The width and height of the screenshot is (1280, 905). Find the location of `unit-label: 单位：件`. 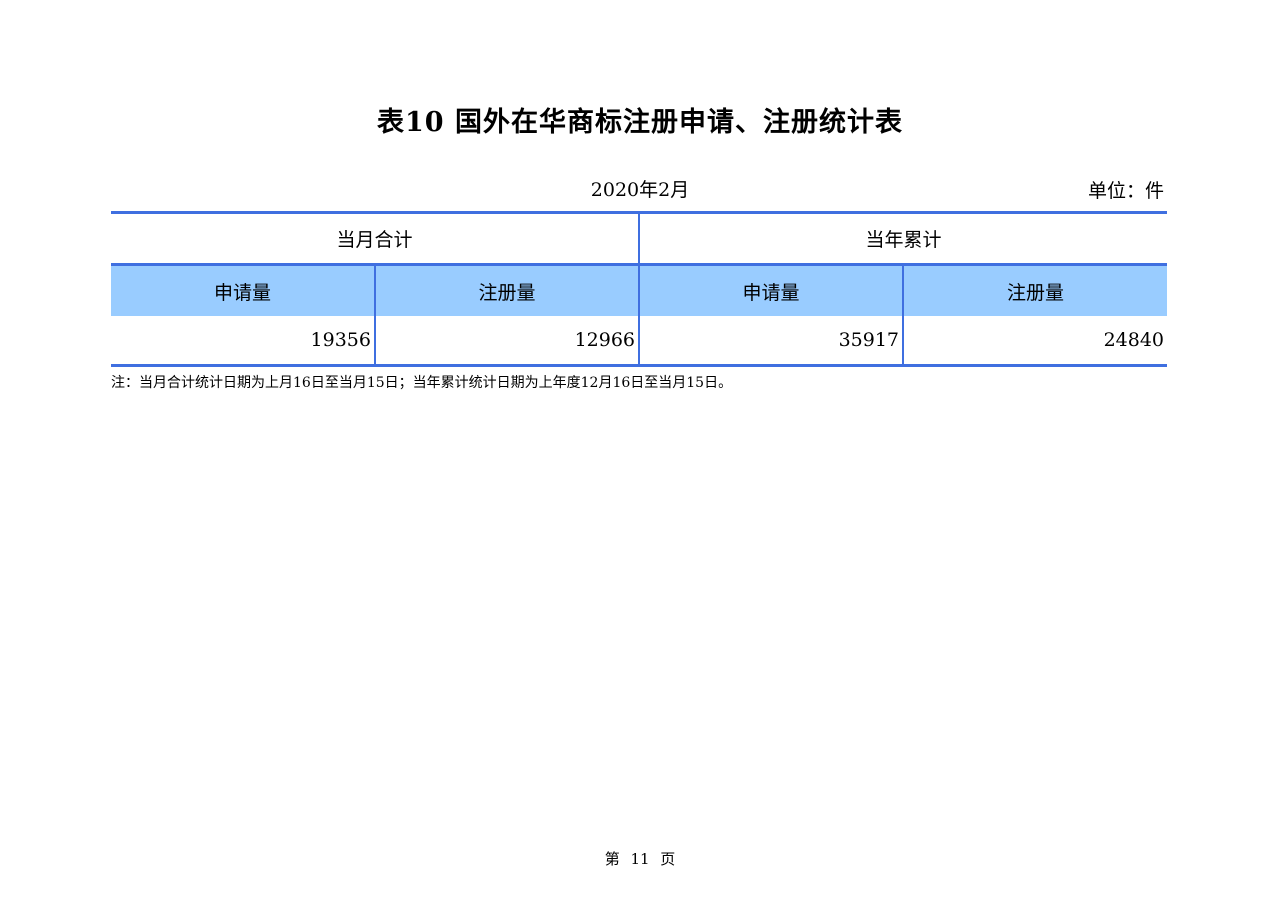

unit-label: 单位：件 is located at coordinates (1125, 191).